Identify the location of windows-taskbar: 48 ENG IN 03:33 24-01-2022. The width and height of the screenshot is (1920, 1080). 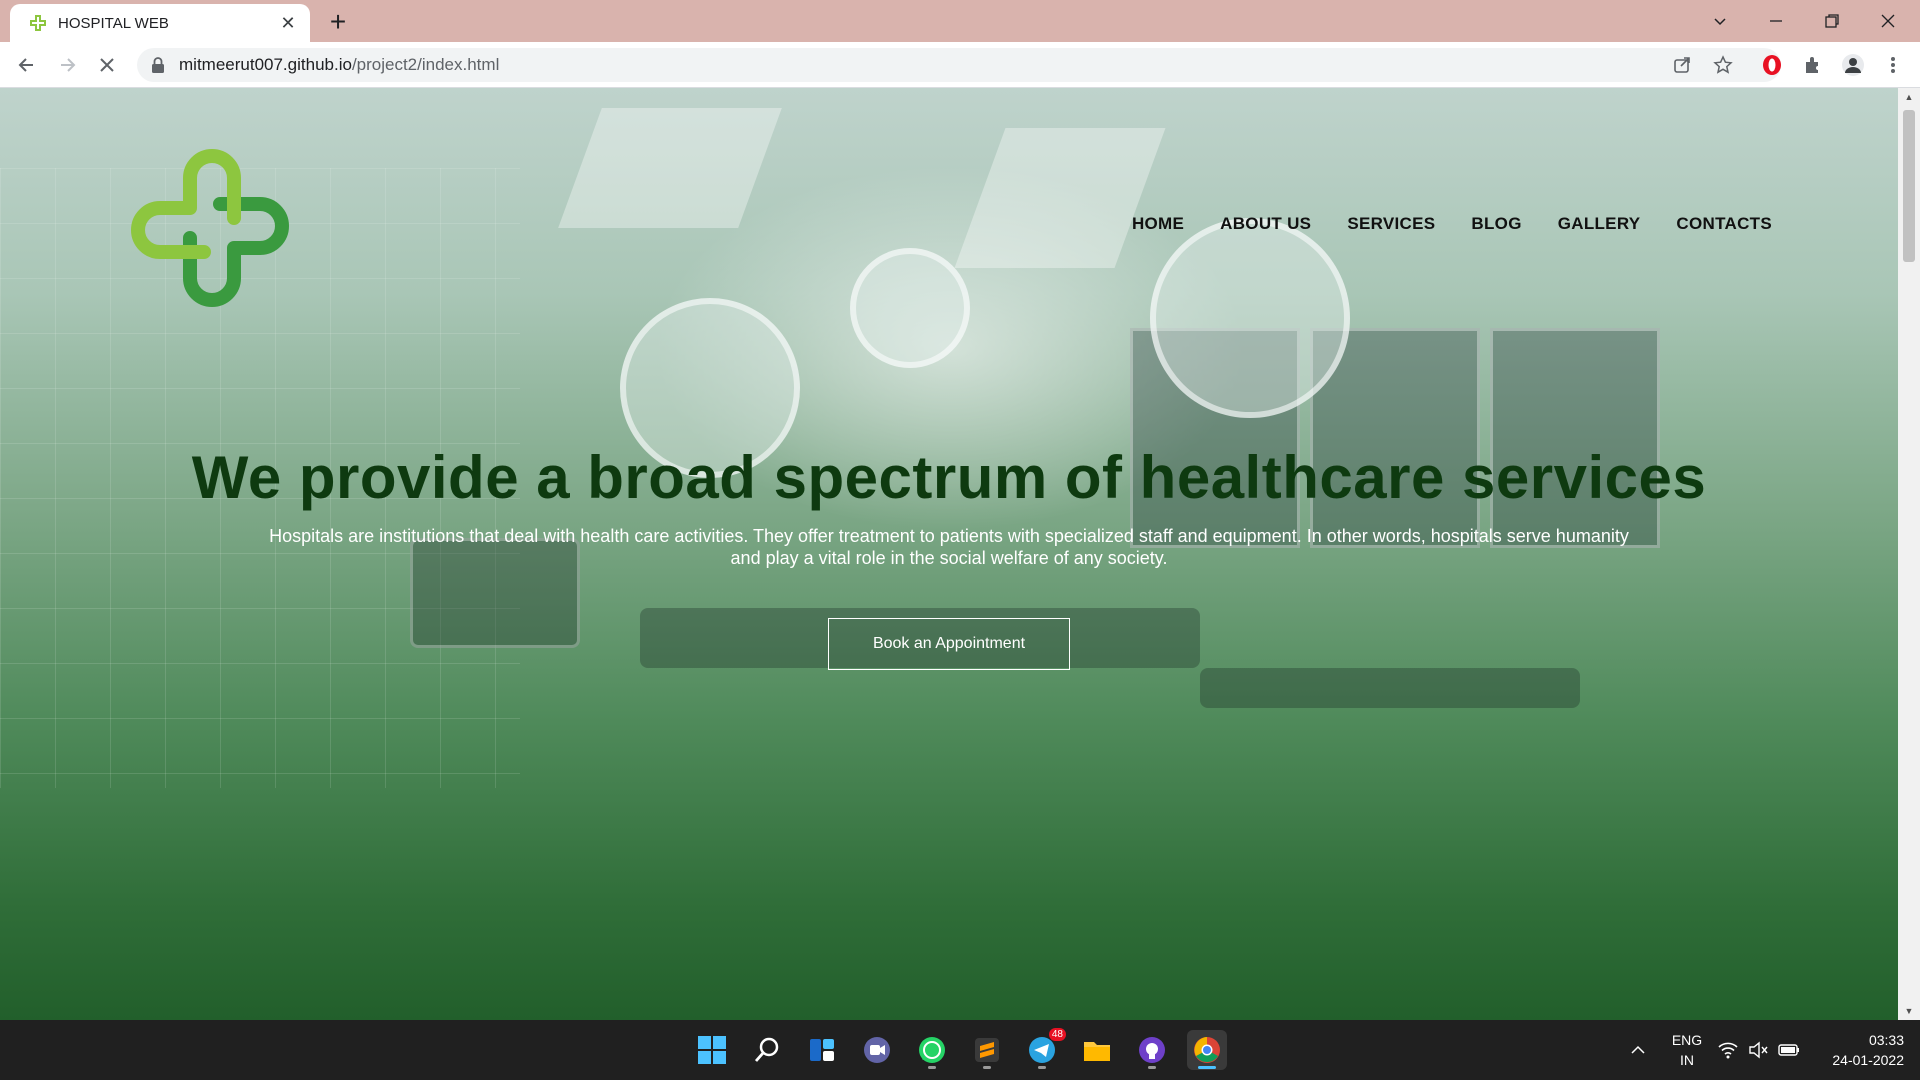
(960, 1050).